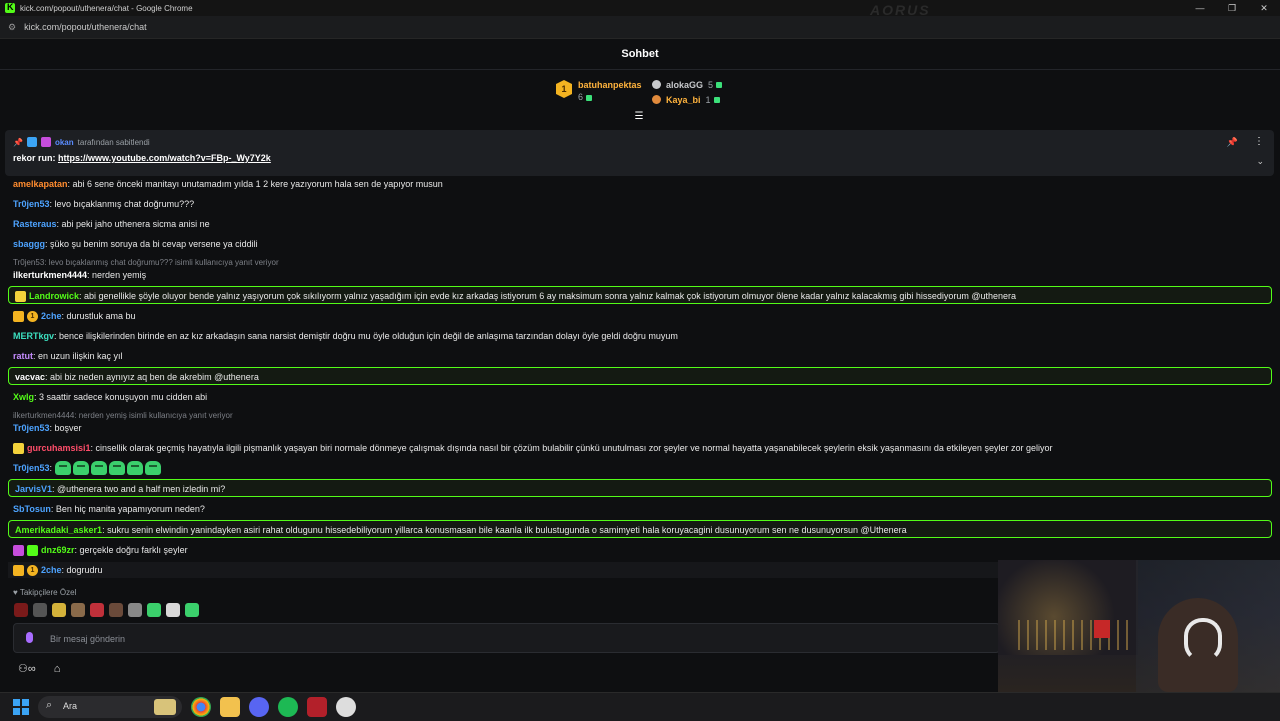 The height and width of the screenshot is (721, 1280). I want to click on chat-username: ilkerturkmen4444, so click(50, 275).